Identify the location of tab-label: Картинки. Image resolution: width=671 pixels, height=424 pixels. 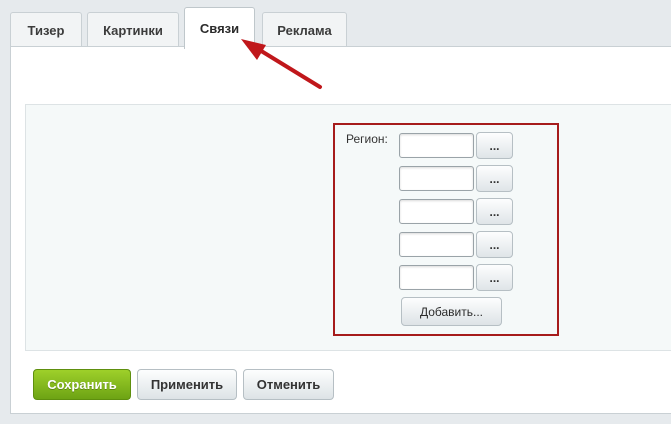
(133, 30).